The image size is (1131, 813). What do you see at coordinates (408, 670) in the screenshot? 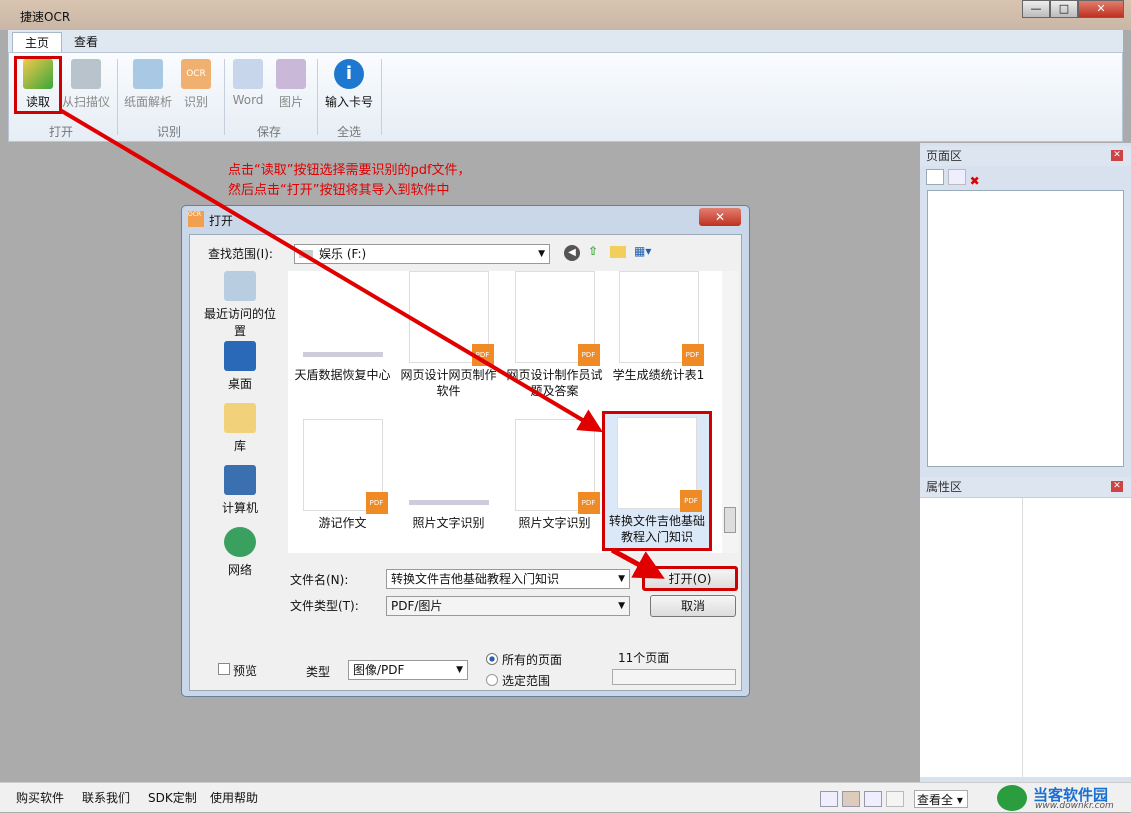
I see `type-select: 图像/PDF ▼` at bounding box center [408, 670].